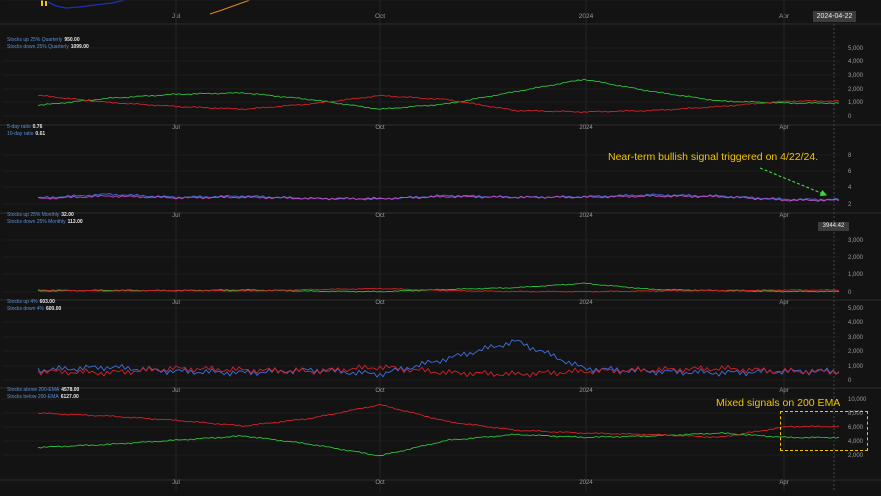 The width and height of the screenshot is (881, 496). I want to click on legend-item: Stocks down 25% Monthly 113.00, so click(45, 222).